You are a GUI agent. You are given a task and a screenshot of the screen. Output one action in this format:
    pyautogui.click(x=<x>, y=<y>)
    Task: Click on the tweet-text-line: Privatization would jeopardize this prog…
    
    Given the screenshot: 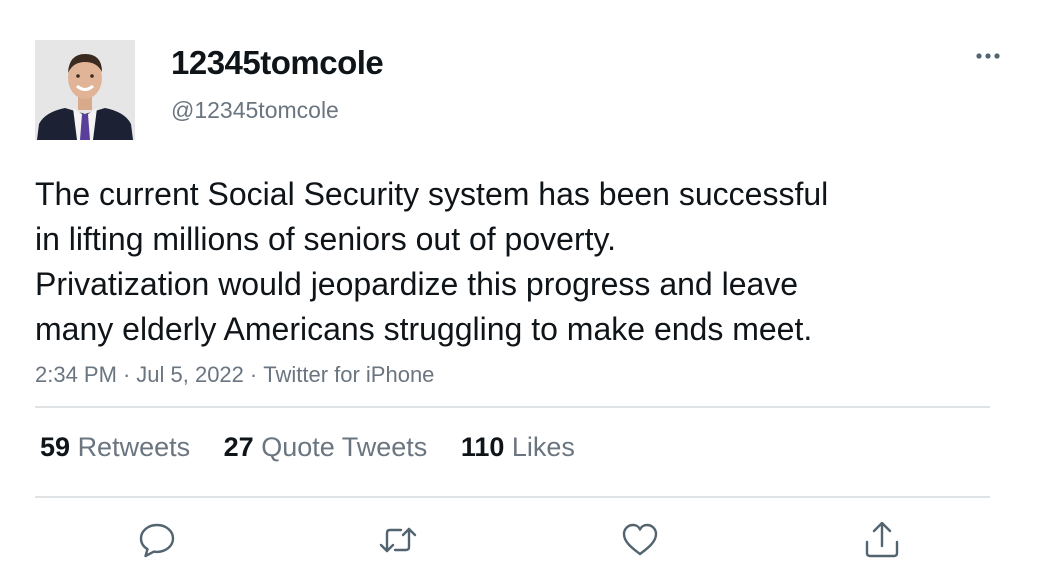 What is the action you would take?
    pyautogui.click(x=417, y=284)
    